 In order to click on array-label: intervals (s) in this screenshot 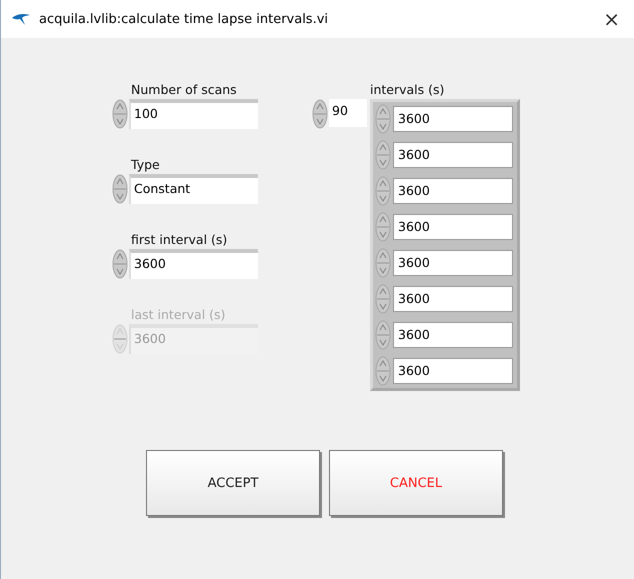, I will do `click(407, 89)`.